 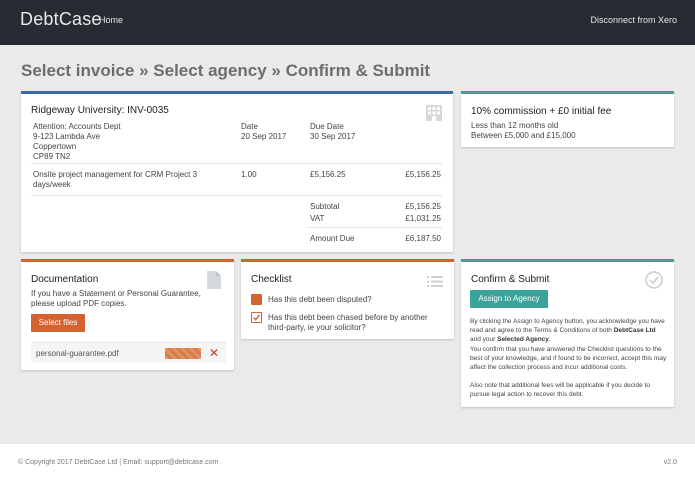 I want to click on app-version: v2.0, so click(x=670, y=462).